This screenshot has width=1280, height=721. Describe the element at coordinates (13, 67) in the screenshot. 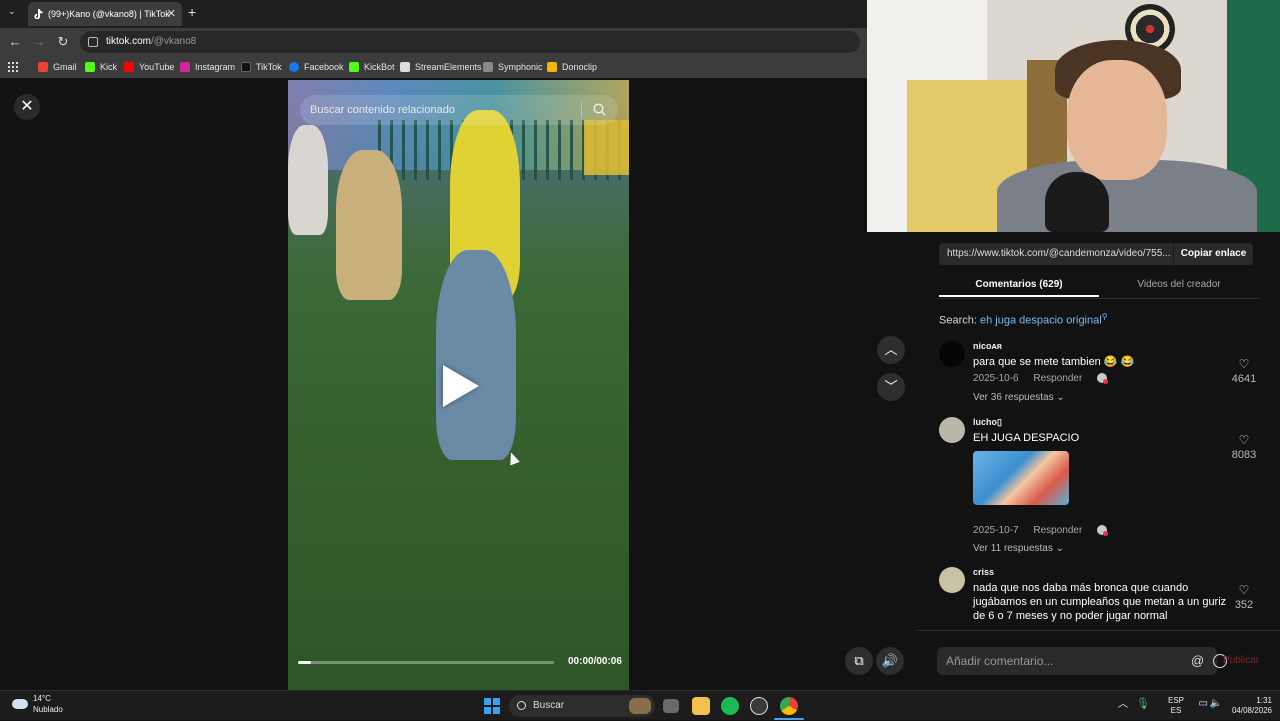

I see `apps-grid-icon` at that location.